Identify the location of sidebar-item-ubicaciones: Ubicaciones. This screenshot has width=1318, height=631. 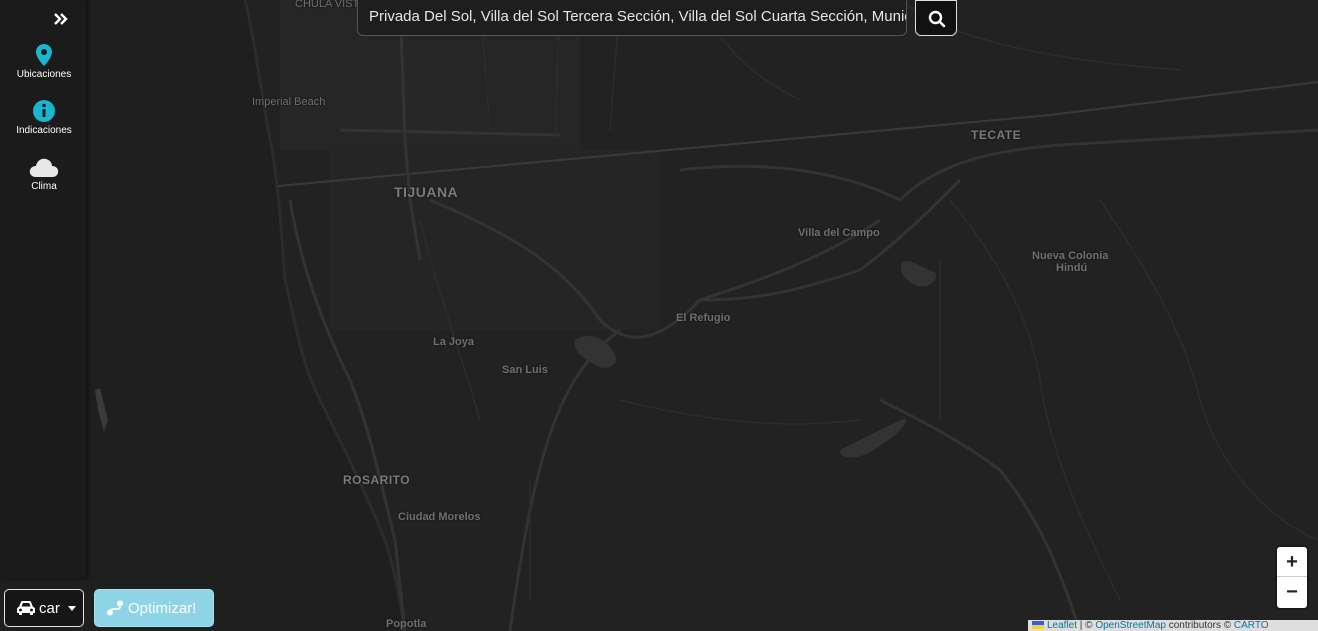
(44, 61).